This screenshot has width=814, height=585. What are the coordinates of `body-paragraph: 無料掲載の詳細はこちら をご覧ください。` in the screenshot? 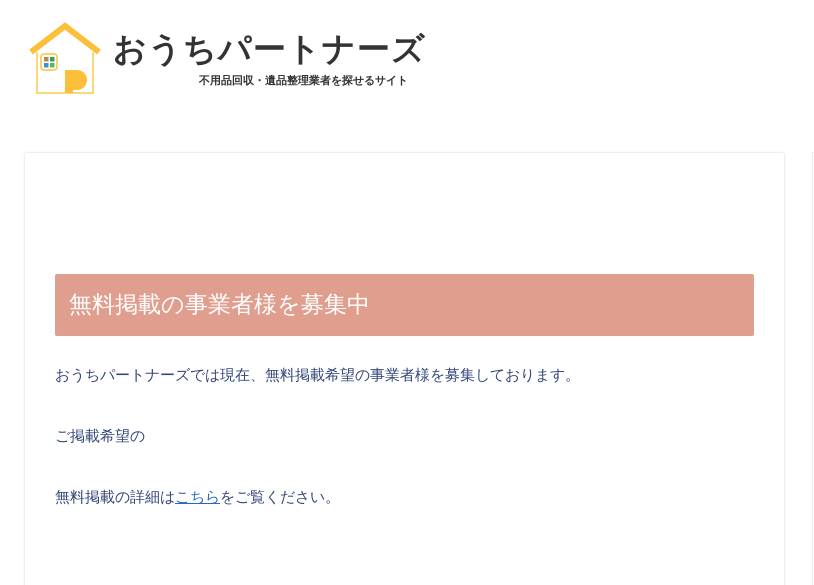 It's located at (198, 497).